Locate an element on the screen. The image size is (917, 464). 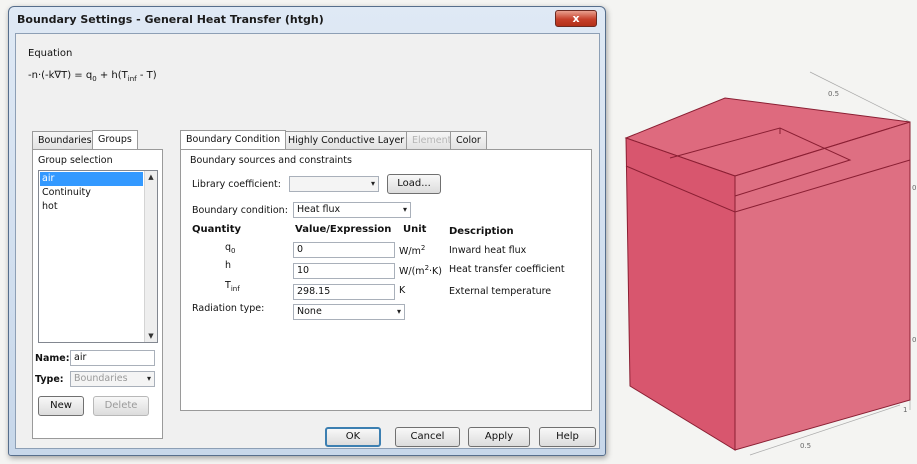
q0-value-field: 0 is located at coordinates (344, 250).